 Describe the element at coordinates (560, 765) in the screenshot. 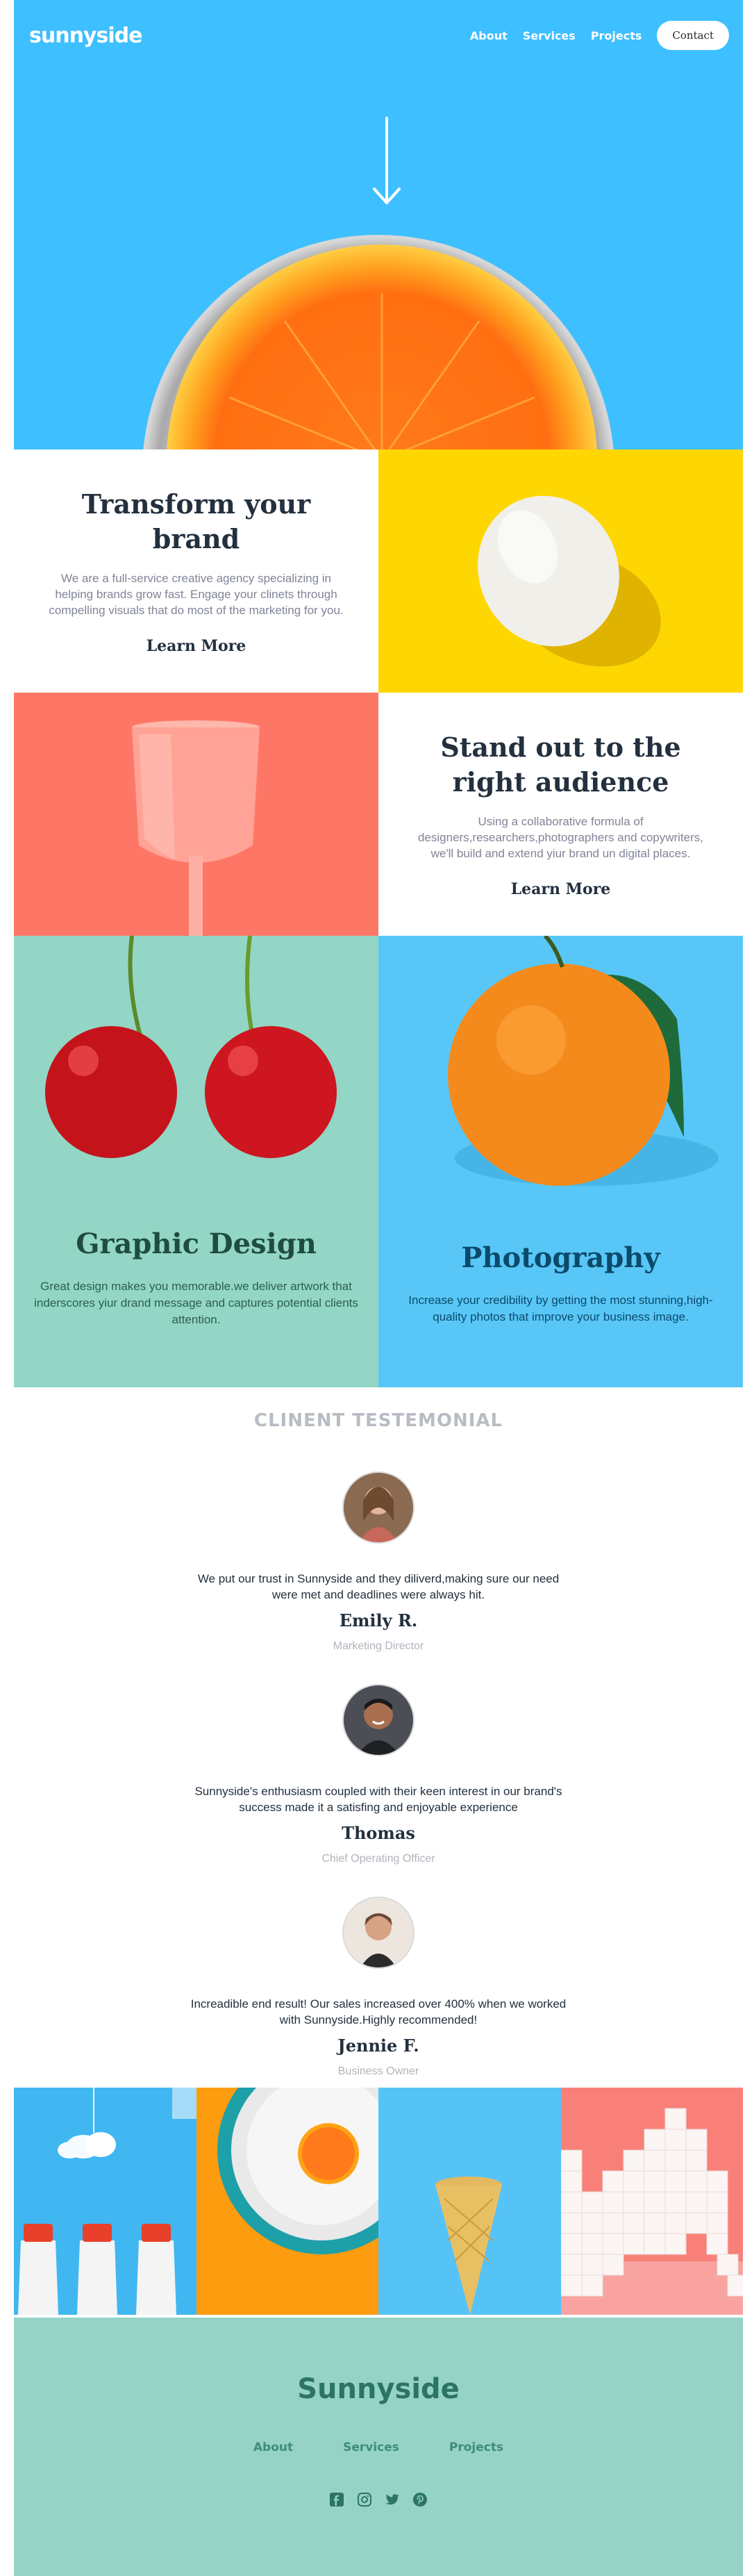

I see `standout-title: Stand out to the right audience` at that location.